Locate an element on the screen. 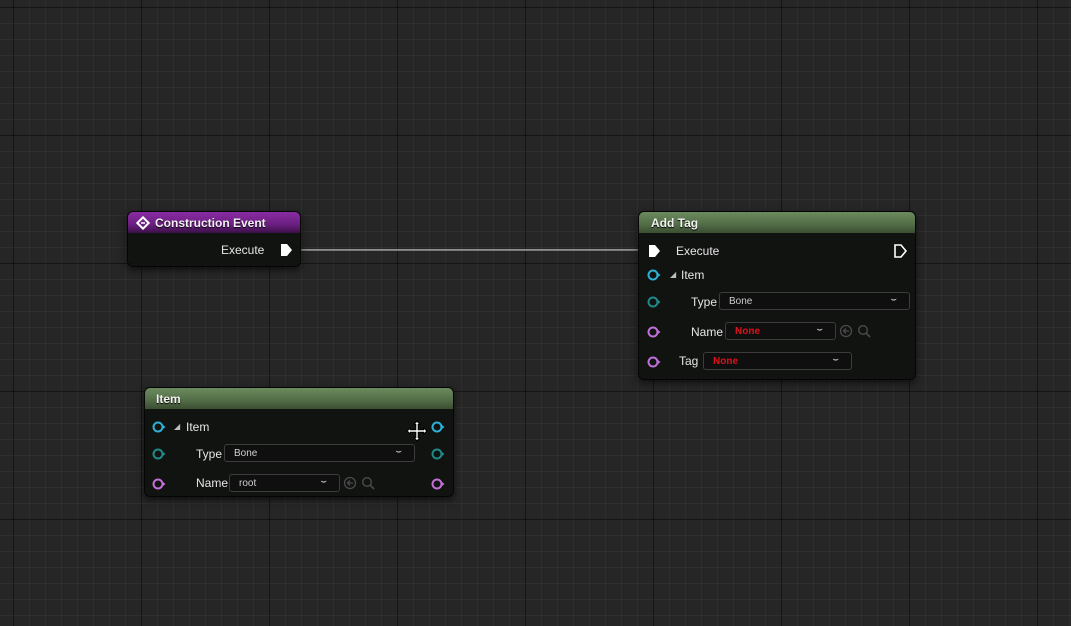  exec-in-pin-icon is located at coordinates (654, 251).